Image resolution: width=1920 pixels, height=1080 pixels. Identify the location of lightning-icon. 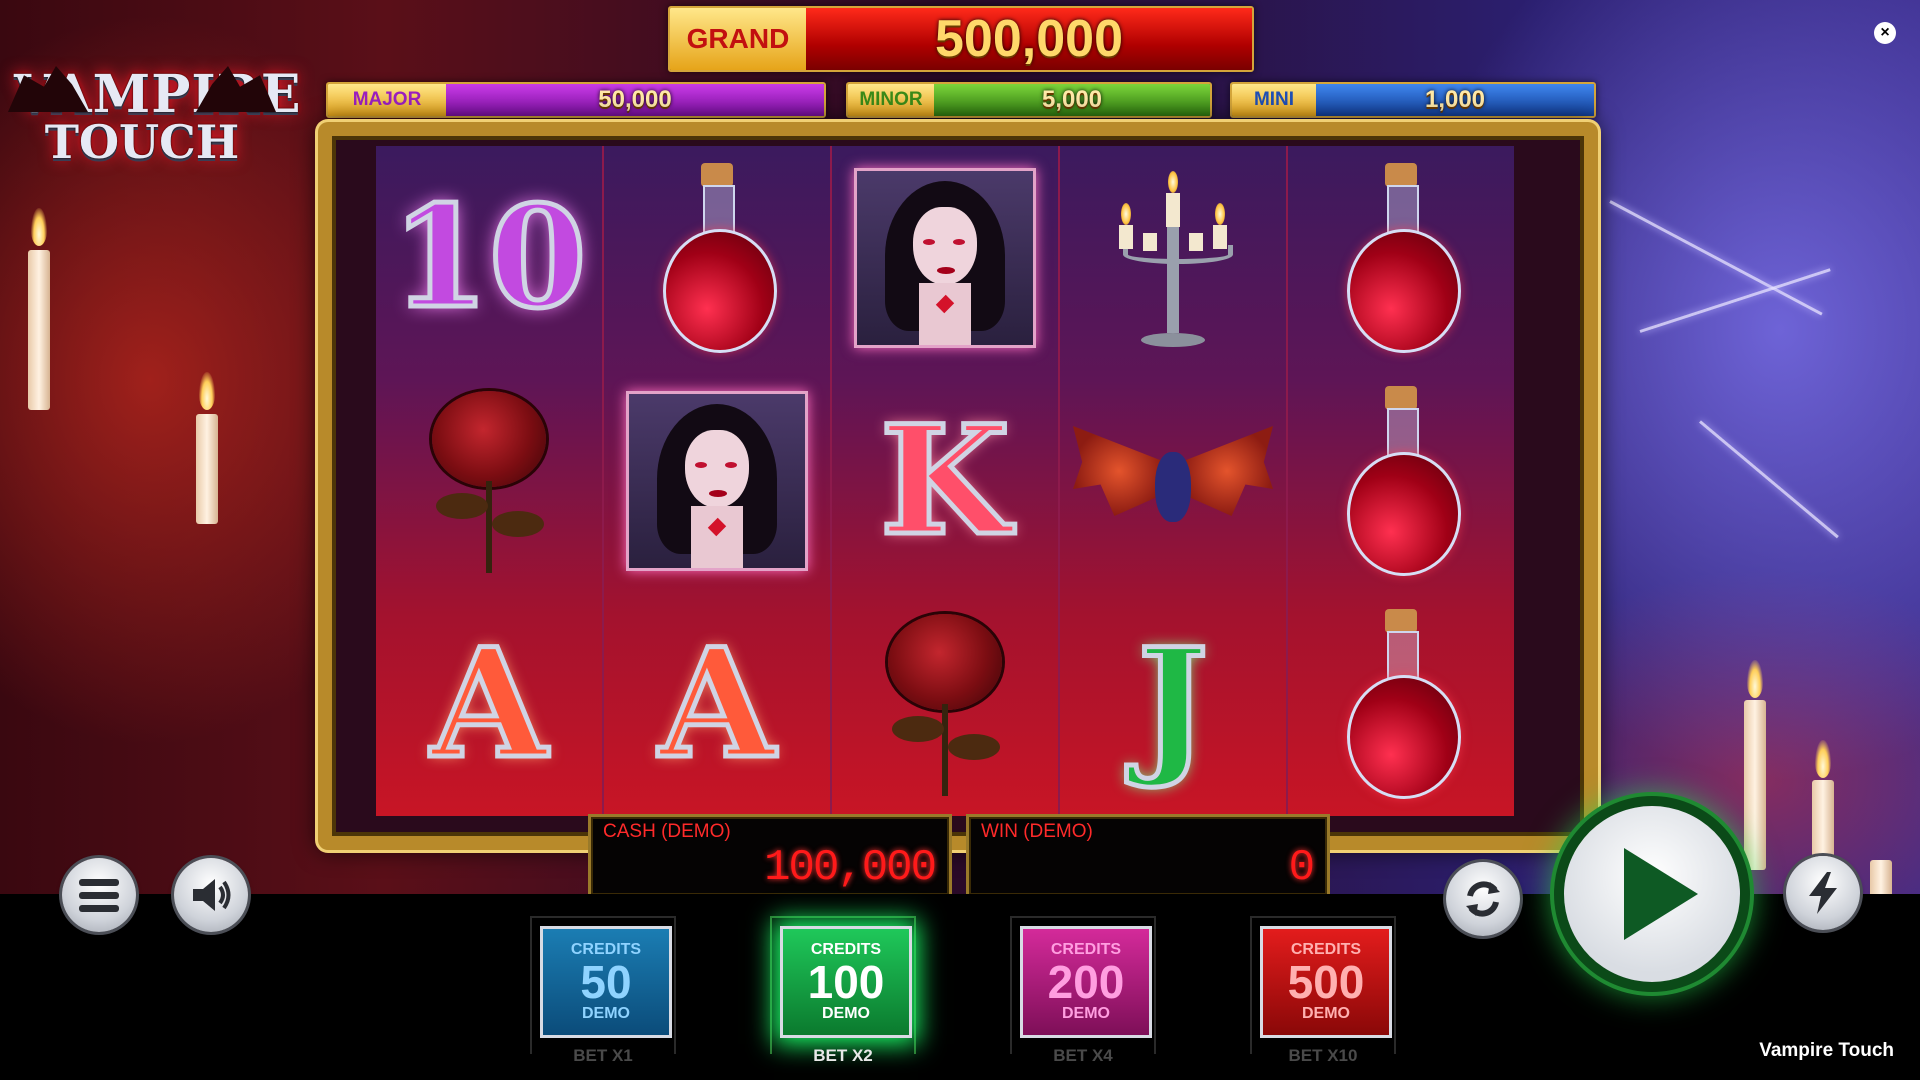
(1823, 893).